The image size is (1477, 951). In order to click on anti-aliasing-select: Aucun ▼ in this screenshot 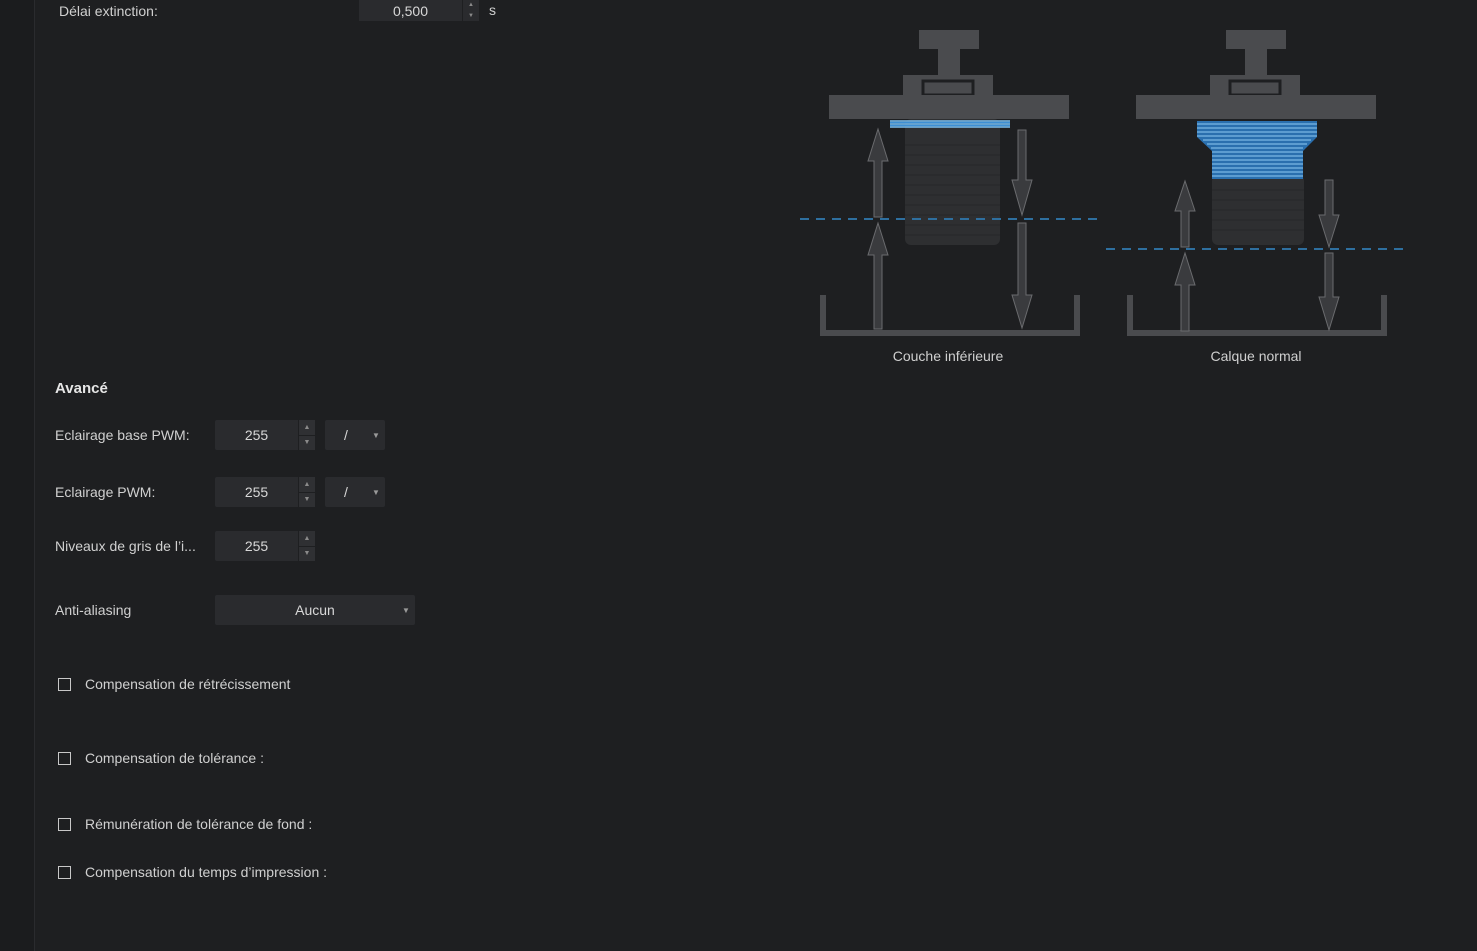, I will do `click(315, 610)`.